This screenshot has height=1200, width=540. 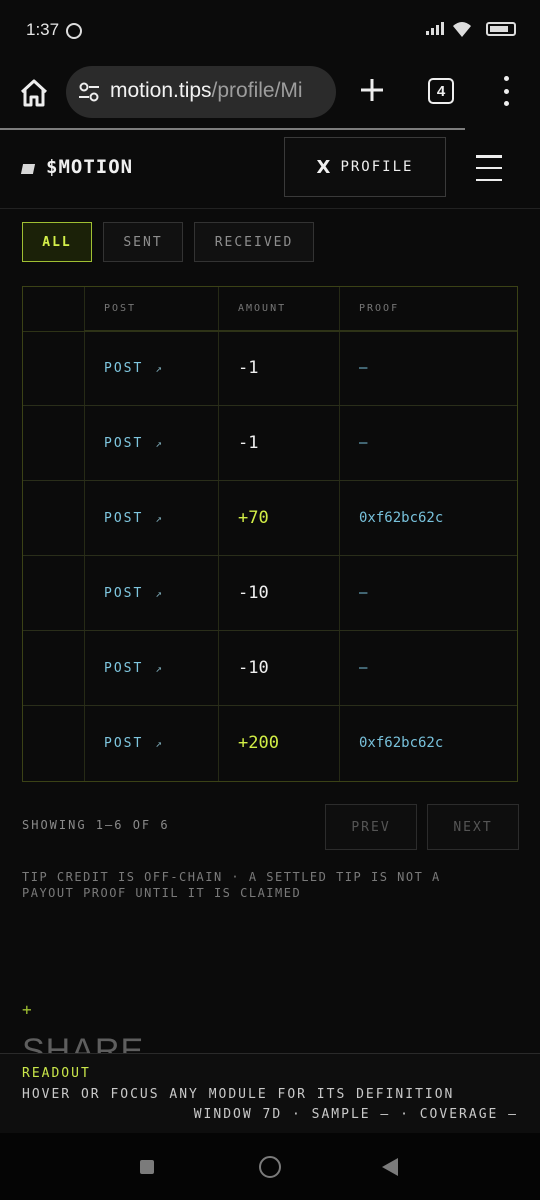 What do you see at coordinates (43, 29) in the screenshot?
I see `status-time: 1:37` at bounding box center [43, 29].